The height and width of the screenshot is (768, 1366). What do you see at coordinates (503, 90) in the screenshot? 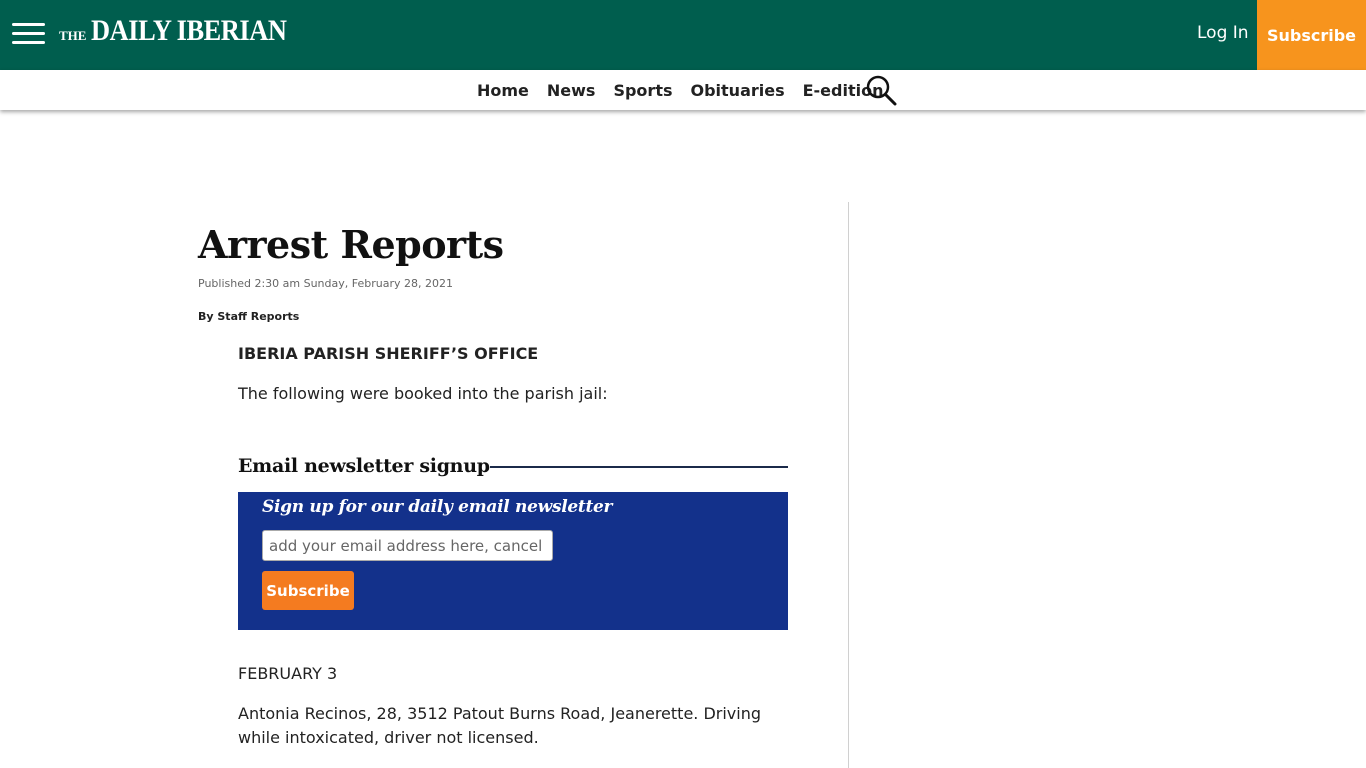
I see `nav-item-home: Home` at bounding box center [503, 90].